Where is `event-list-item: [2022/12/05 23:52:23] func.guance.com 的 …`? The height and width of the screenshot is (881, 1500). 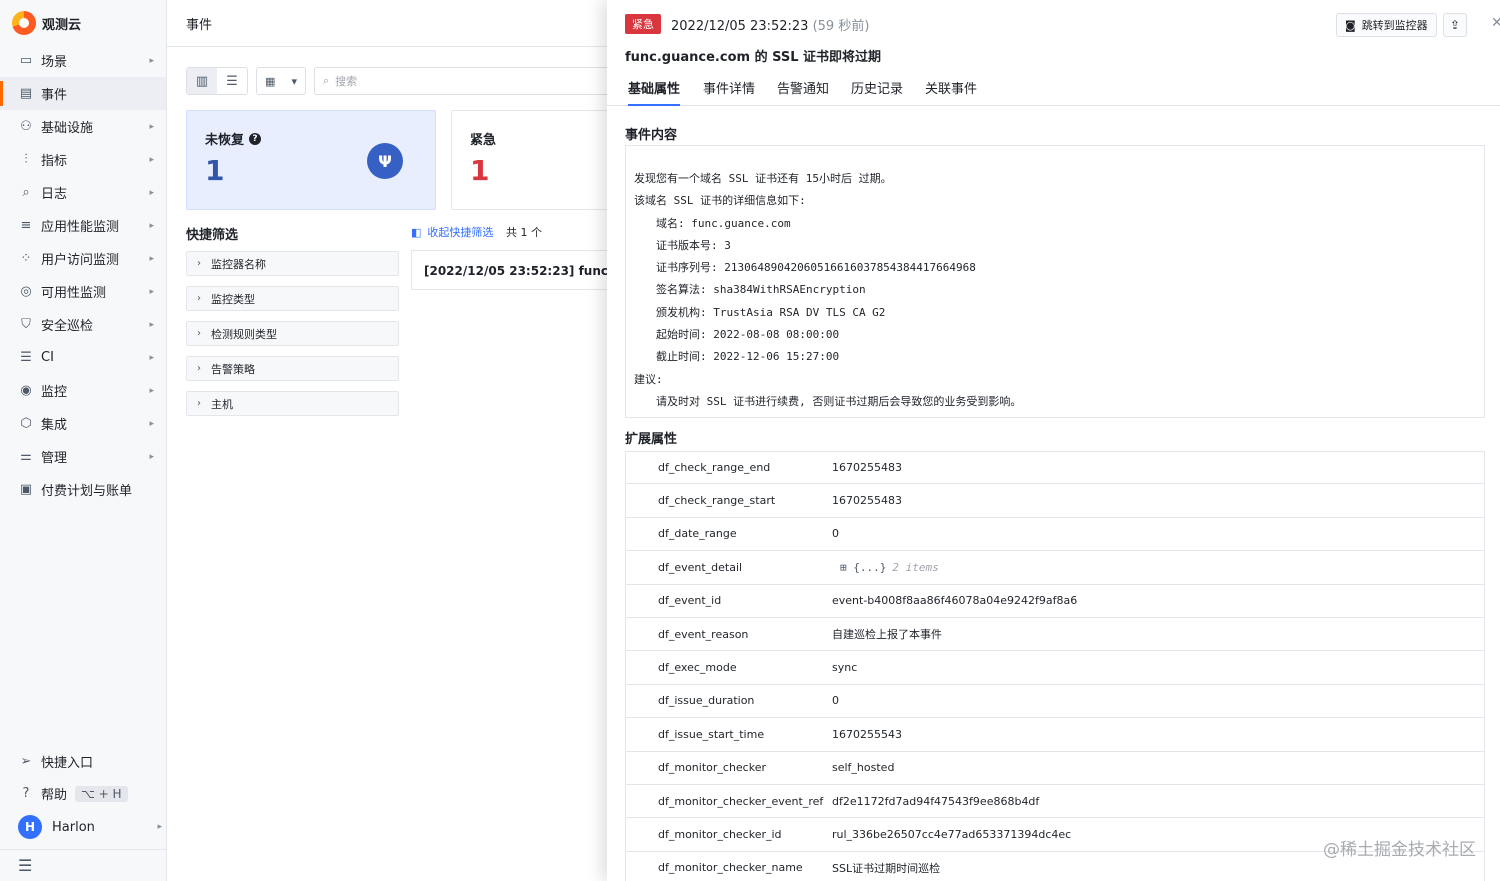 event-list-item: [2022/12/05 23:52:23] func.guance.com 的 … is located at coordinates (511, 270).